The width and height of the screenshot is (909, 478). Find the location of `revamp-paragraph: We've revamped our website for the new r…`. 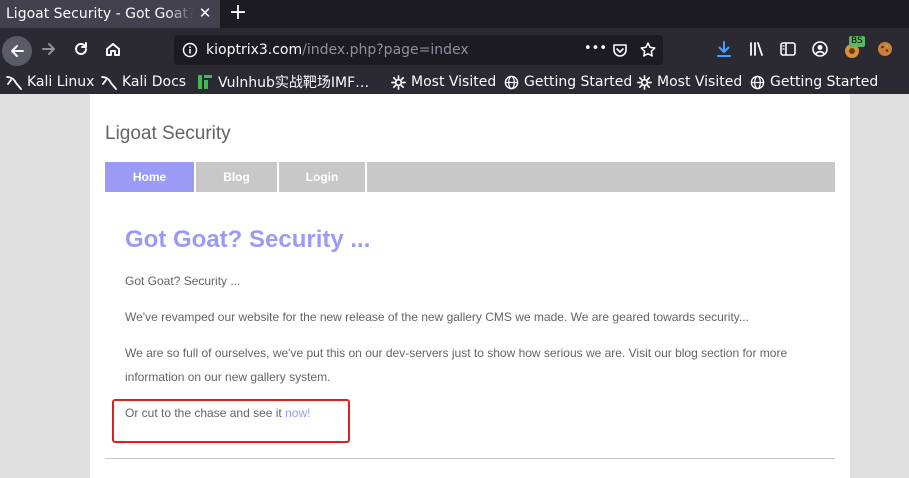

revamp-paragraph: We've revamped our website for the new r… is located at coordinates (437, 317).